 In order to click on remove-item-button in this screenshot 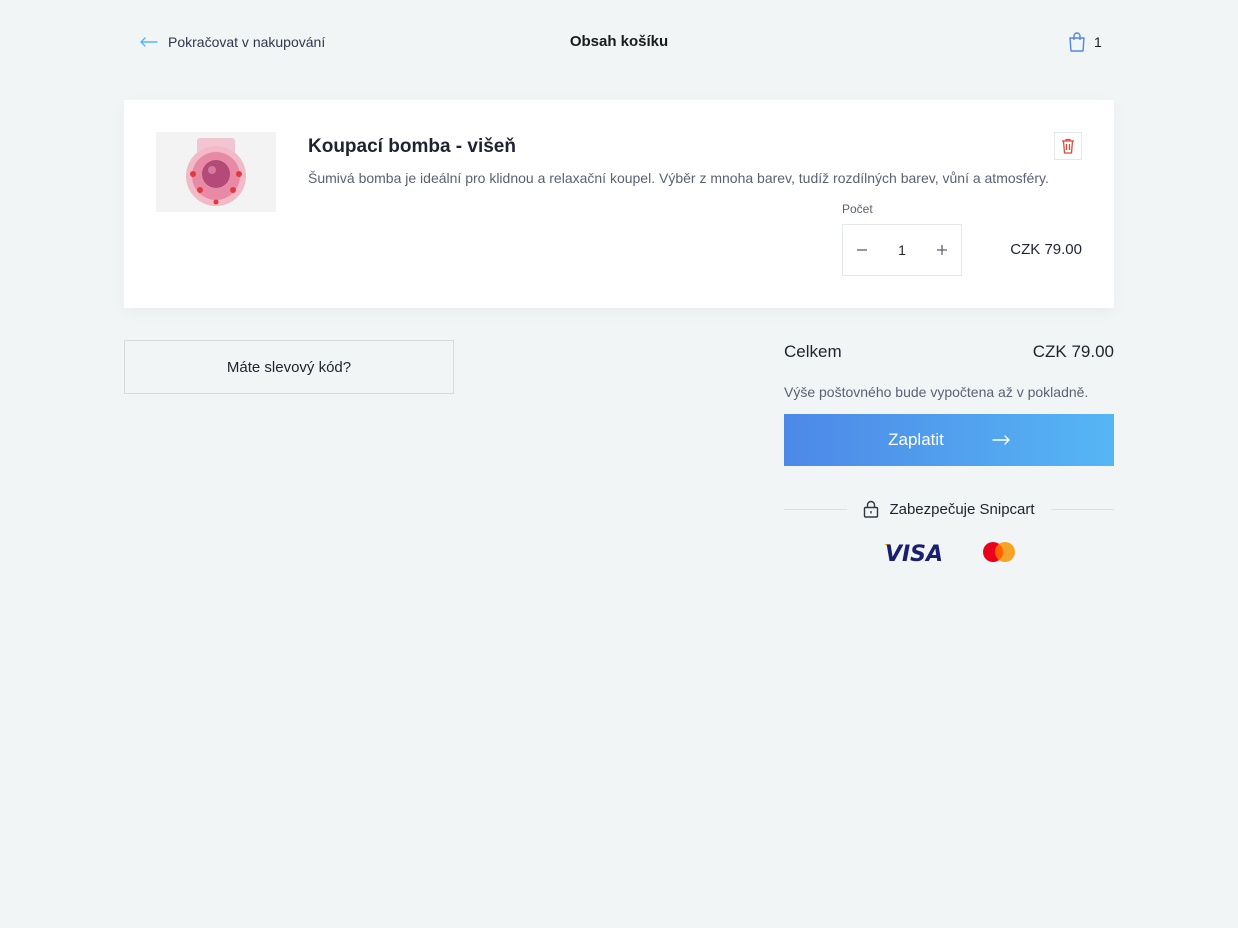, I will do `click(1068, 146)`.